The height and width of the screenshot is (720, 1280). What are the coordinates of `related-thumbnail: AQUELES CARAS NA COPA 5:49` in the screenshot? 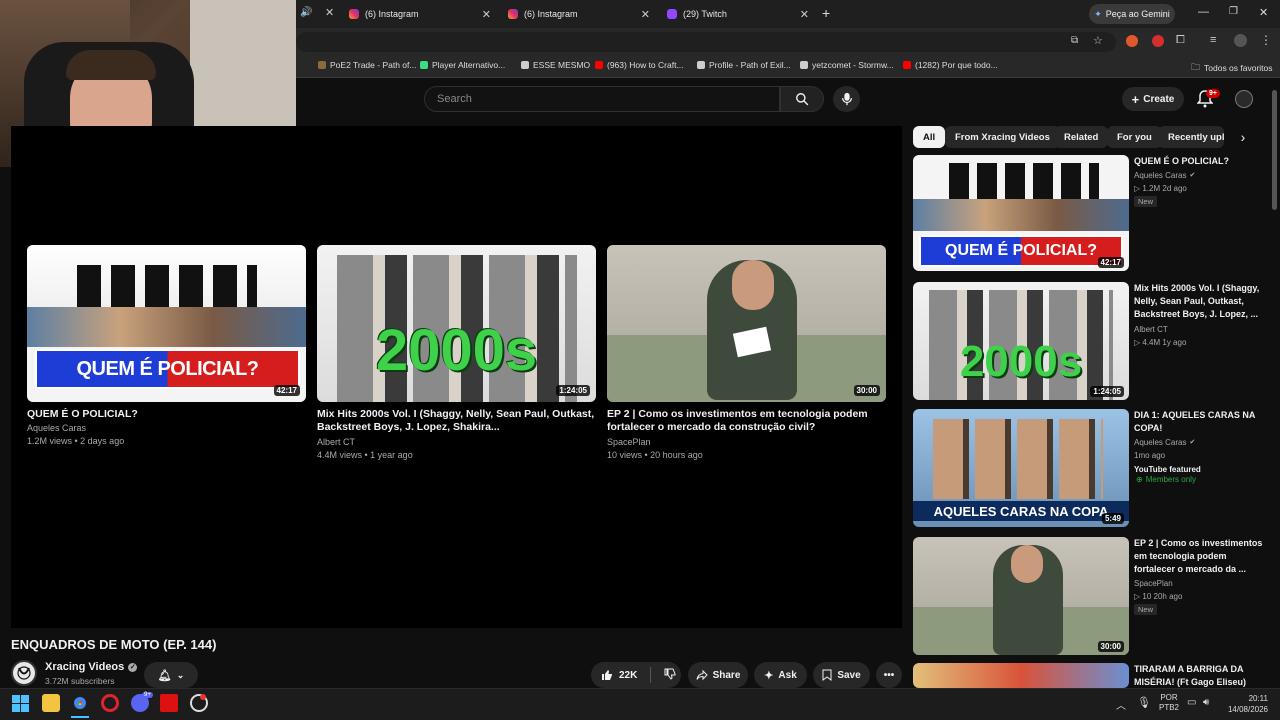 It's located at (1021, 468).